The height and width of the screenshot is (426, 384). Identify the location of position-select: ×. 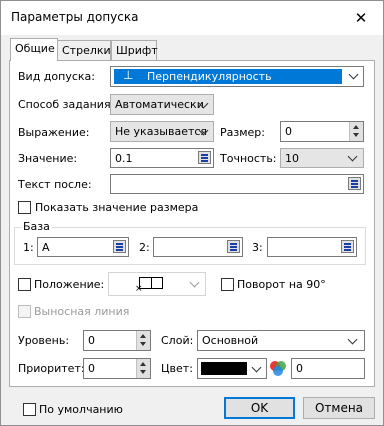
(157, 284).